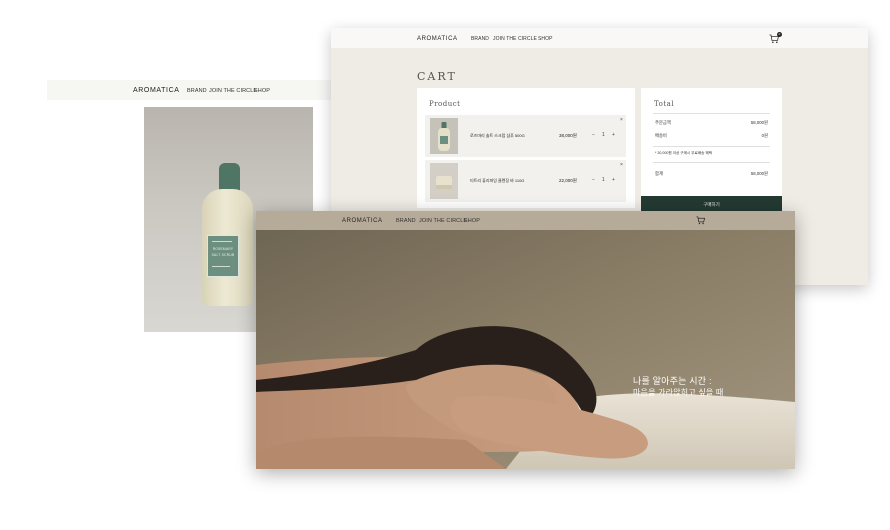 This screenshot has height=530, width=890. What do you see at coordinates (497, 181) in the screenshot?
I see `item-name: 티트리 퓨리파잉 클렌징 바 110G` at bounding box center [497, 181].